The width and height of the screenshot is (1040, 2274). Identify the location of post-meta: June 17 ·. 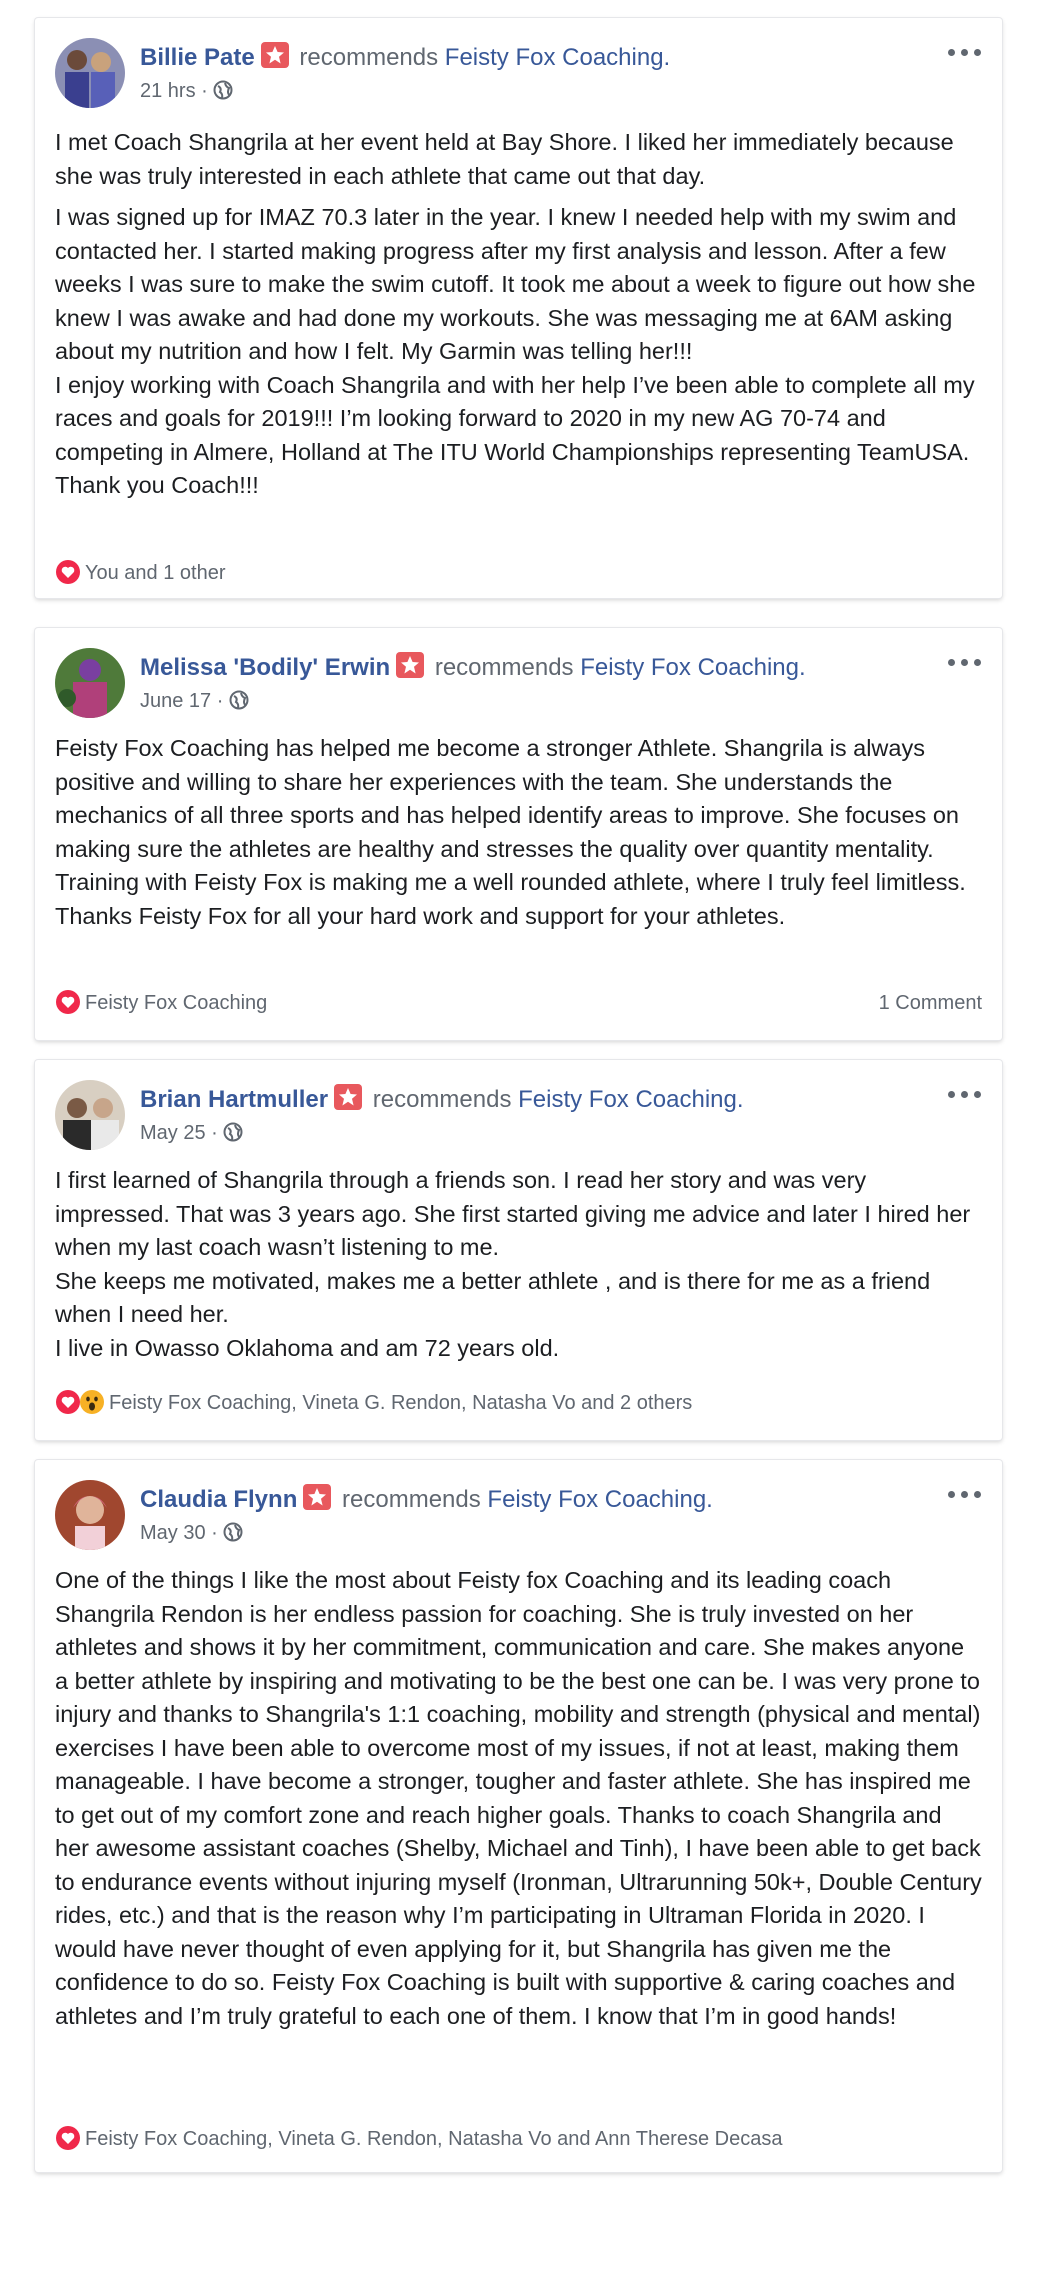
(194, 701).